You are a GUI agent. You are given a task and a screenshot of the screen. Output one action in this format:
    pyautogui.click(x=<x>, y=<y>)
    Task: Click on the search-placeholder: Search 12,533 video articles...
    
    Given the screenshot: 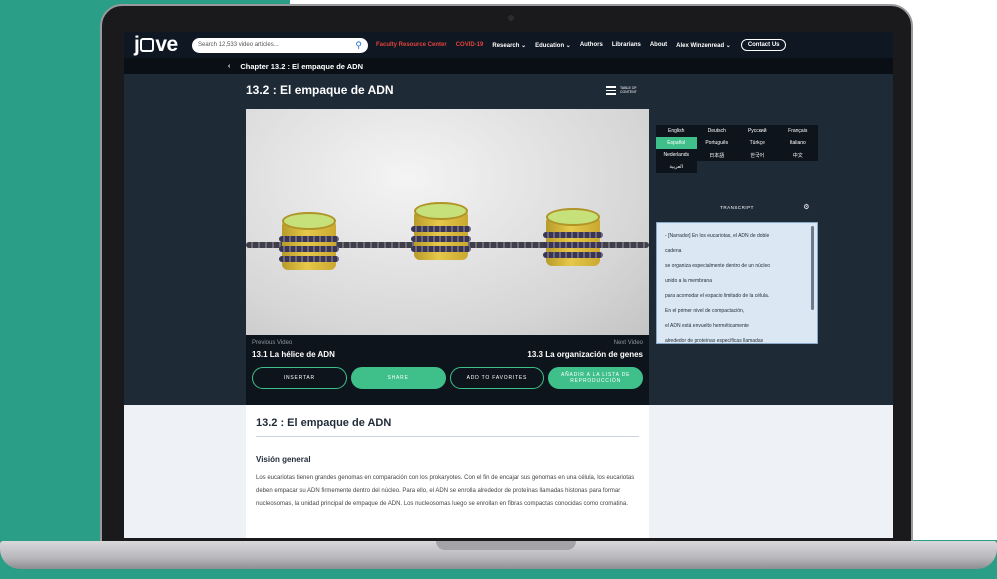 What is the action you would take?
    pyautogui.click(x=238, y=45)
    